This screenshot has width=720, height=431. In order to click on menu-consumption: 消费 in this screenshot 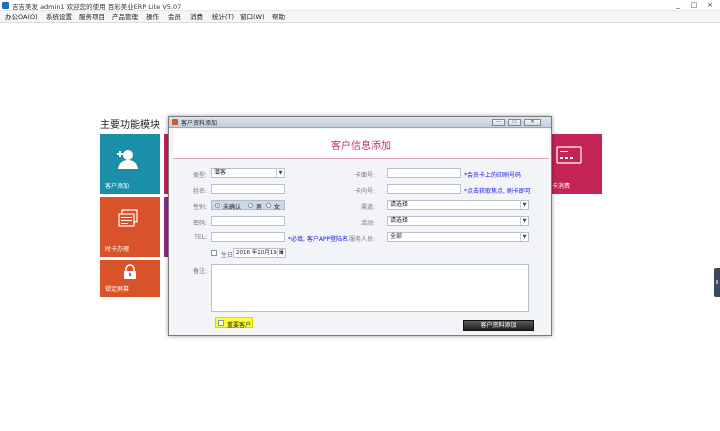, I will do `click(196, 17)`.